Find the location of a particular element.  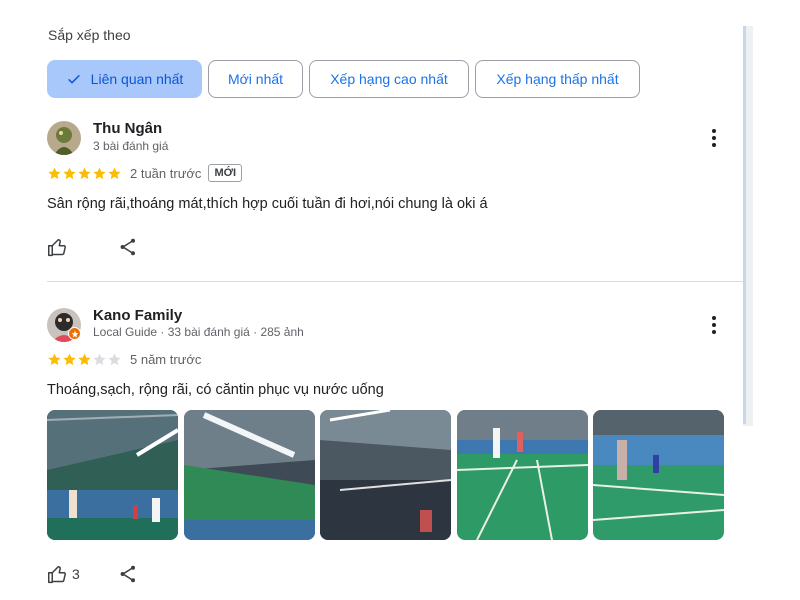

sort-chip-label: Xếp hạng cao nhất is located at coordinates (389, 79).